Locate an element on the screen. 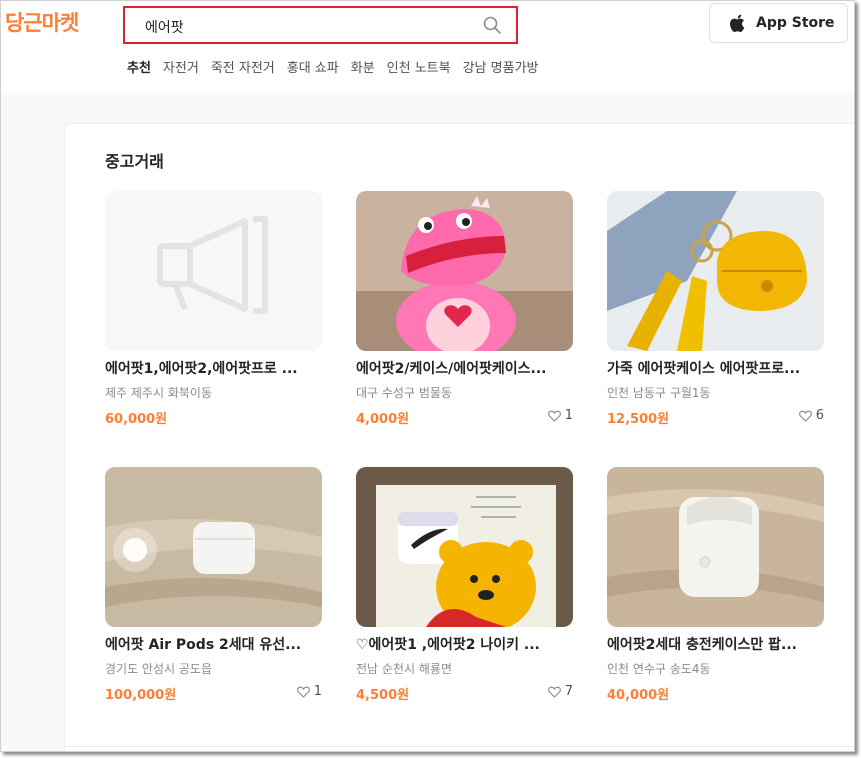  like-count: 6 is located at coordinates (811, 415).